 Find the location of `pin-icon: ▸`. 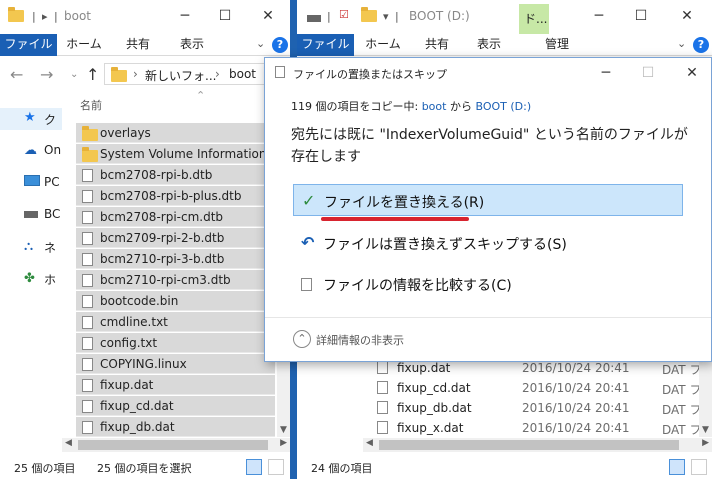

pin-icon: ▸ is located at coordinates (45, 16).